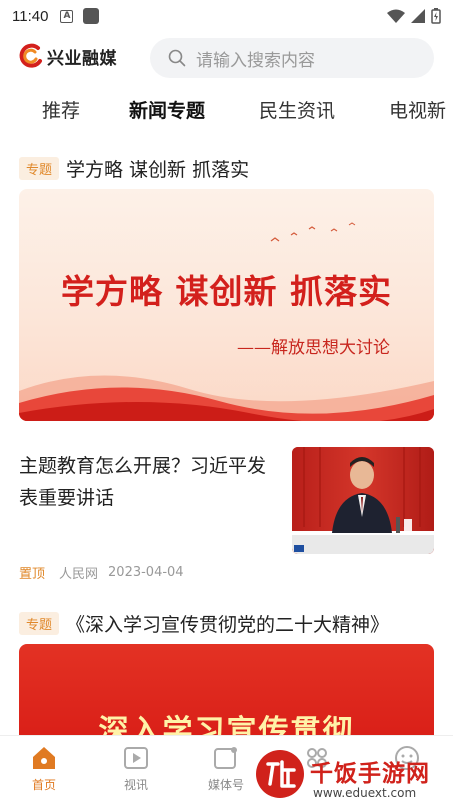 The image size is (453, 807). I want to click on search-input: 请输入搜索内容, so click(292, 58).